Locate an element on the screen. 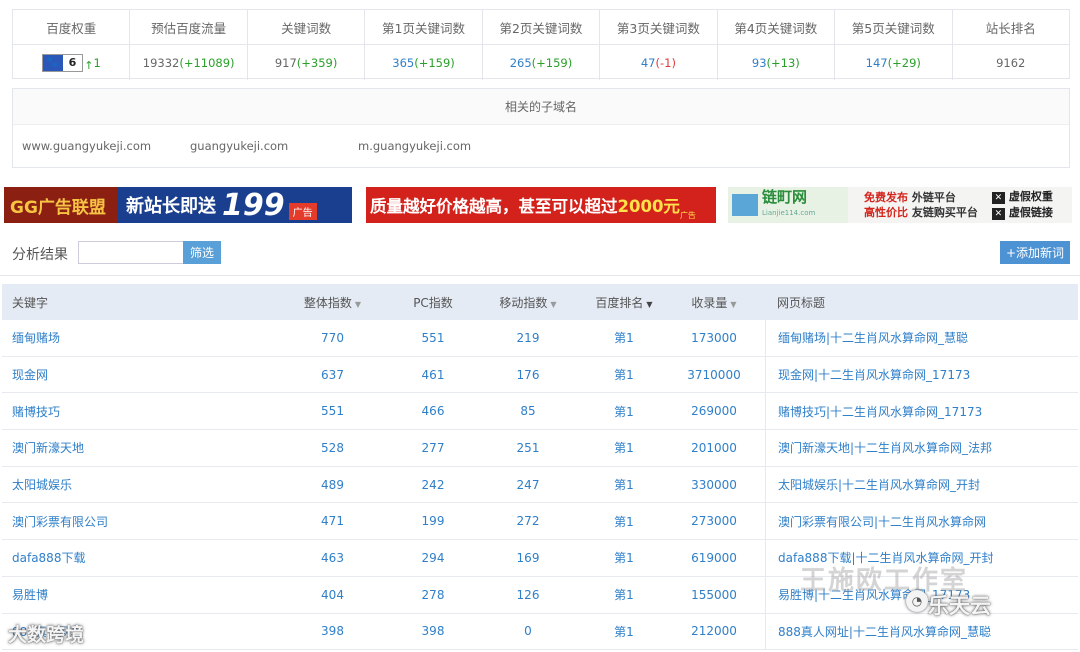 The width and height of the screenshot is (1080, 652). subdomain-link: www.guangyukeji.com is located at coordinates (106, 146).